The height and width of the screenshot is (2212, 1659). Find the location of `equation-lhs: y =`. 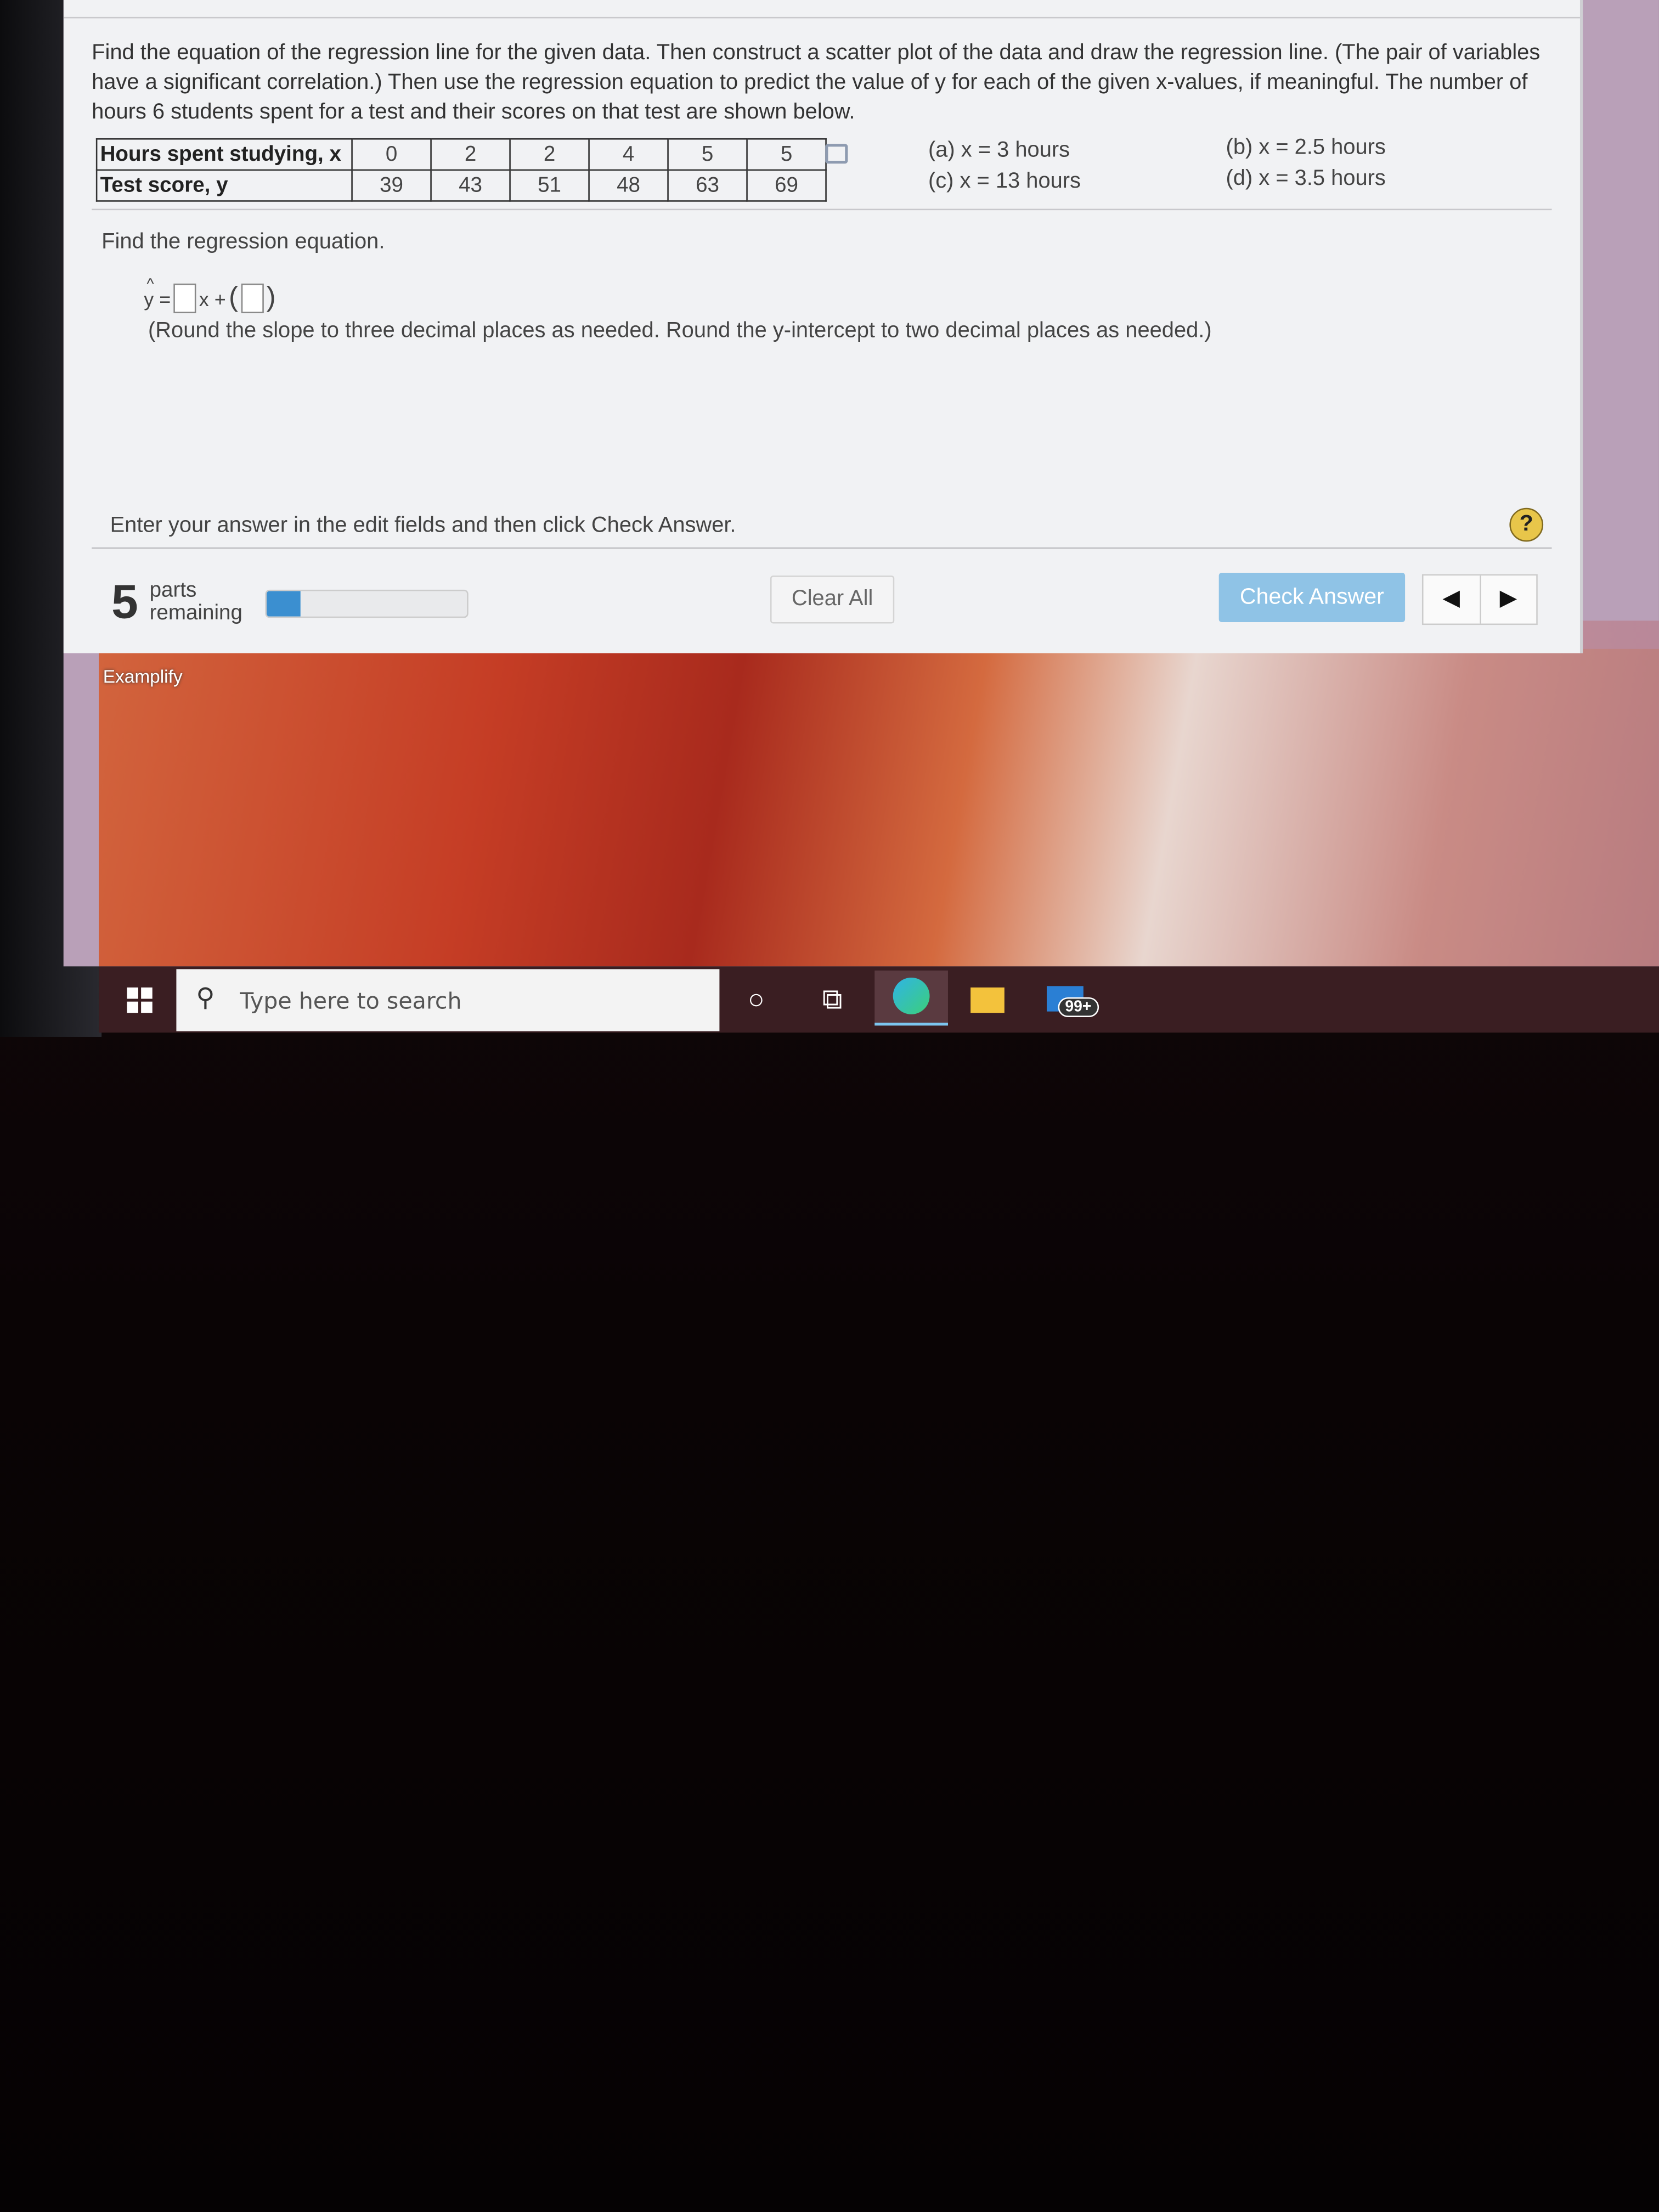

equation-lhs: y = is located at coordinates (158, 298).